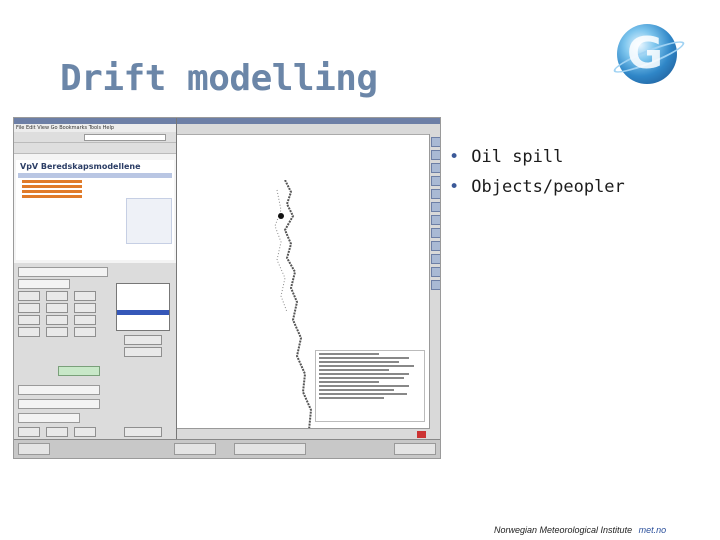 The width and height of the screenshot is (720, 540). What do you see at coordinates (95, 355) in the screenshot?
I see `control-panel` at bounding box center [95, 355].